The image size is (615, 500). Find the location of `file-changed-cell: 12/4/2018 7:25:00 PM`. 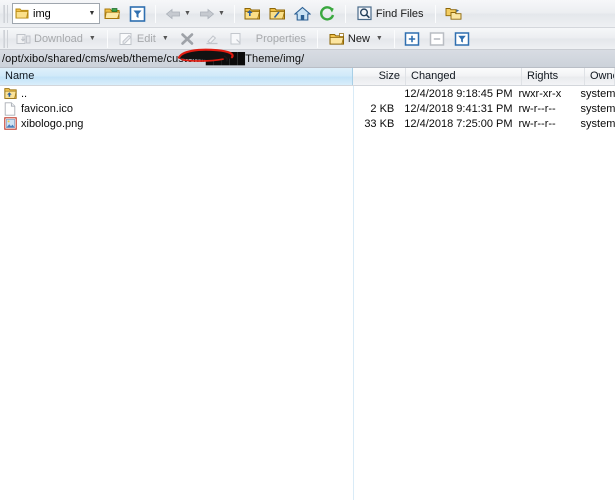

file-changed-cell: 12/4/2018 7:25:00 PM is located at coordinates (458, 123).